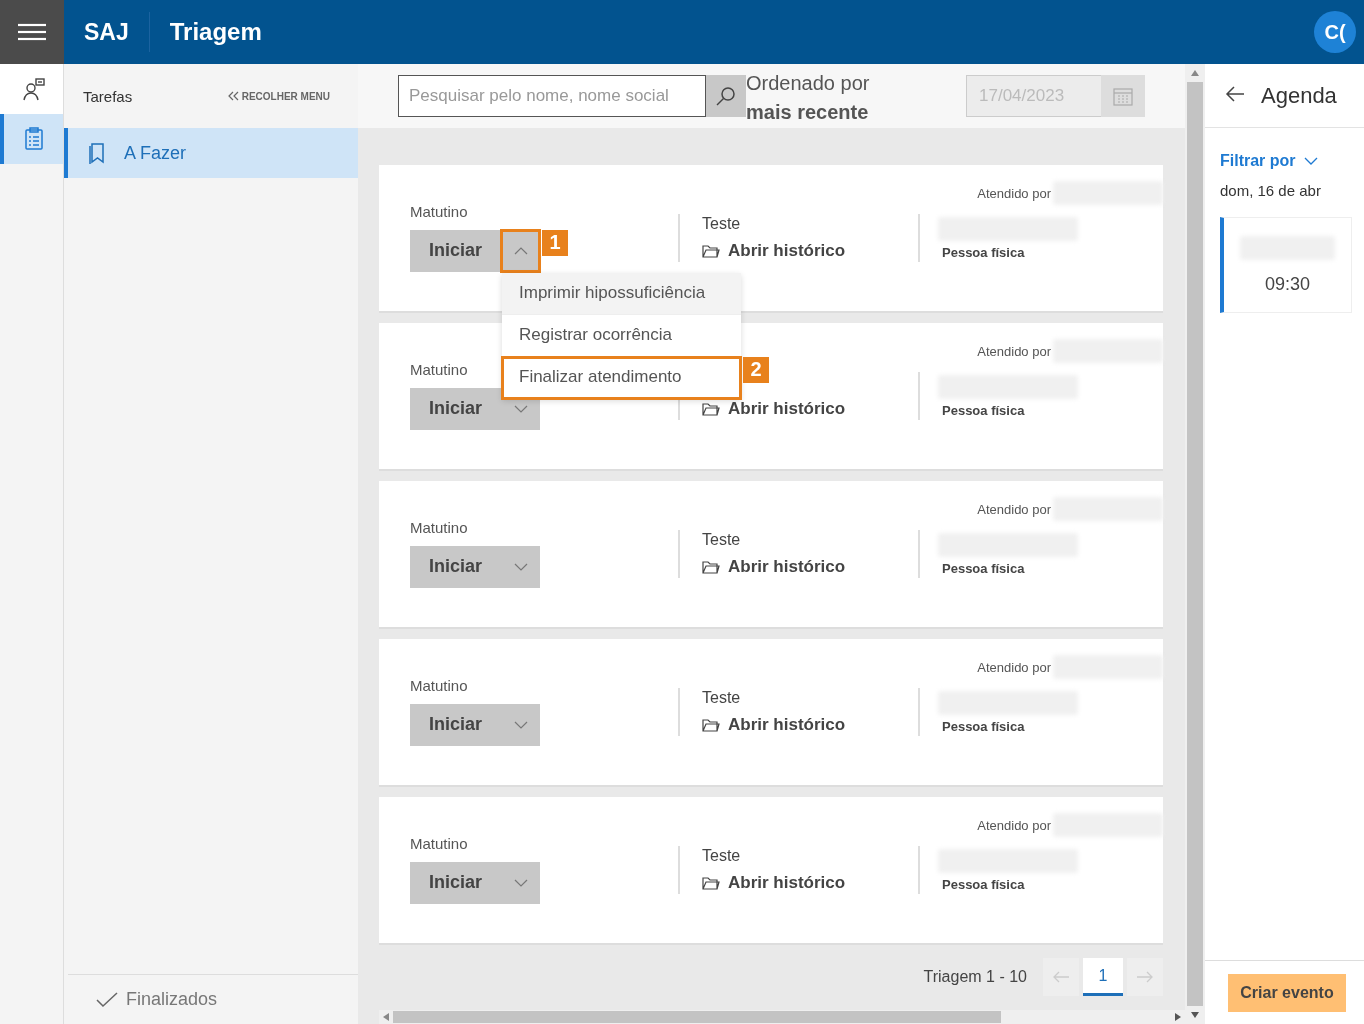 The height and width of the screenshot is (1024, 1364). I want to click on menu-button, so click(32, 32).